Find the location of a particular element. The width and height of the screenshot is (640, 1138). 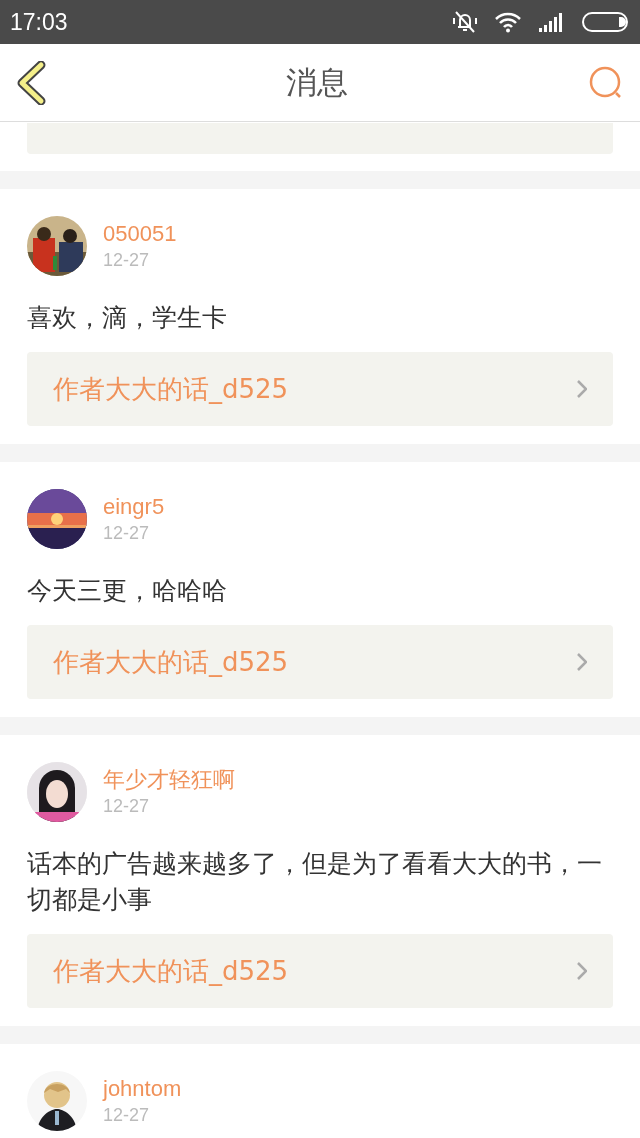

back-icon is located at coordinates (31, 82).